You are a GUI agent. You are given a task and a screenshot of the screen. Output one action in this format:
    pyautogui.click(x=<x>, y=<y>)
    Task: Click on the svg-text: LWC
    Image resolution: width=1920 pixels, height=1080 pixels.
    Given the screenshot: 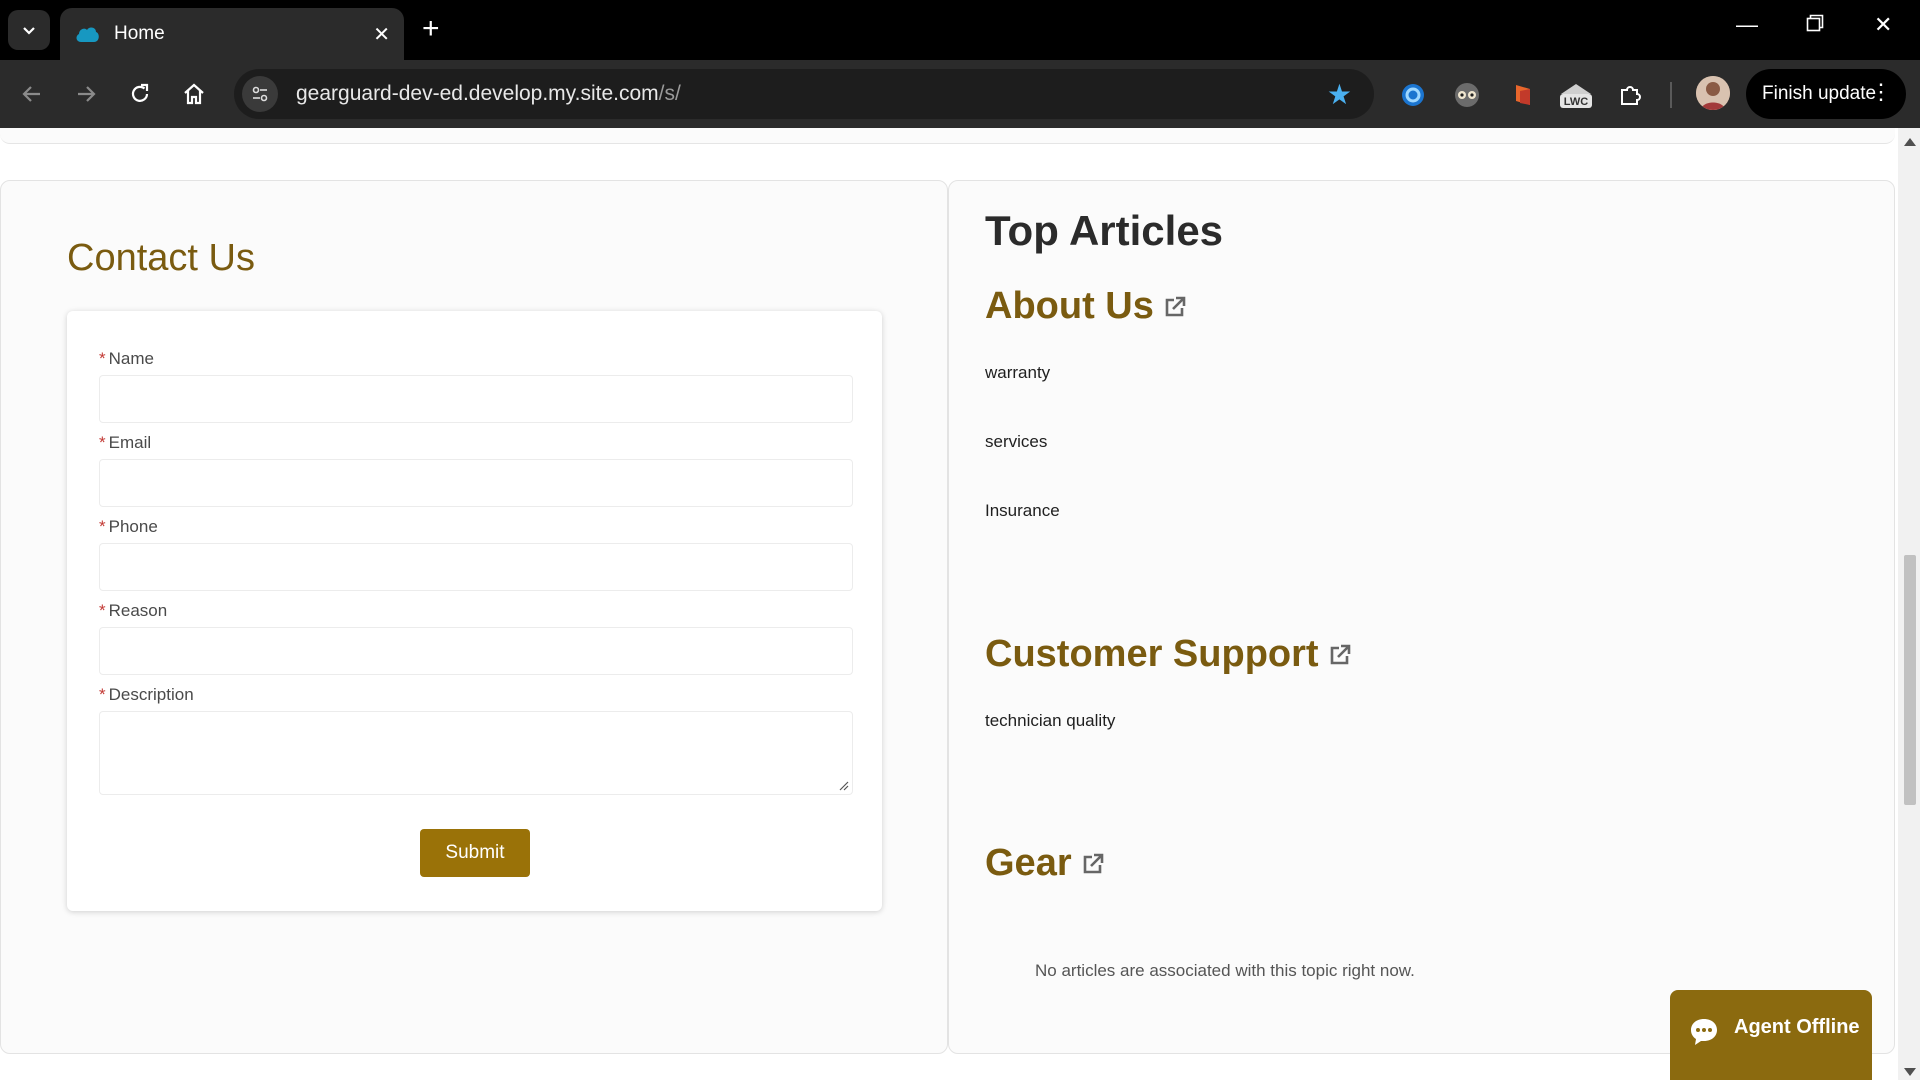 What is the action you would take?
    pyautogui.click(x=1576, y=102)
    